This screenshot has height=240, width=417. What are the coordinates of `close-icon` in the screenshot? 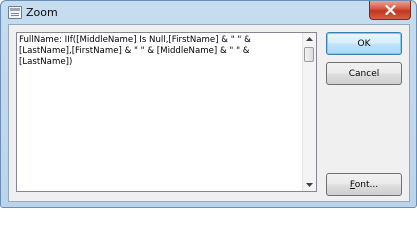 It's located at (390, 10).